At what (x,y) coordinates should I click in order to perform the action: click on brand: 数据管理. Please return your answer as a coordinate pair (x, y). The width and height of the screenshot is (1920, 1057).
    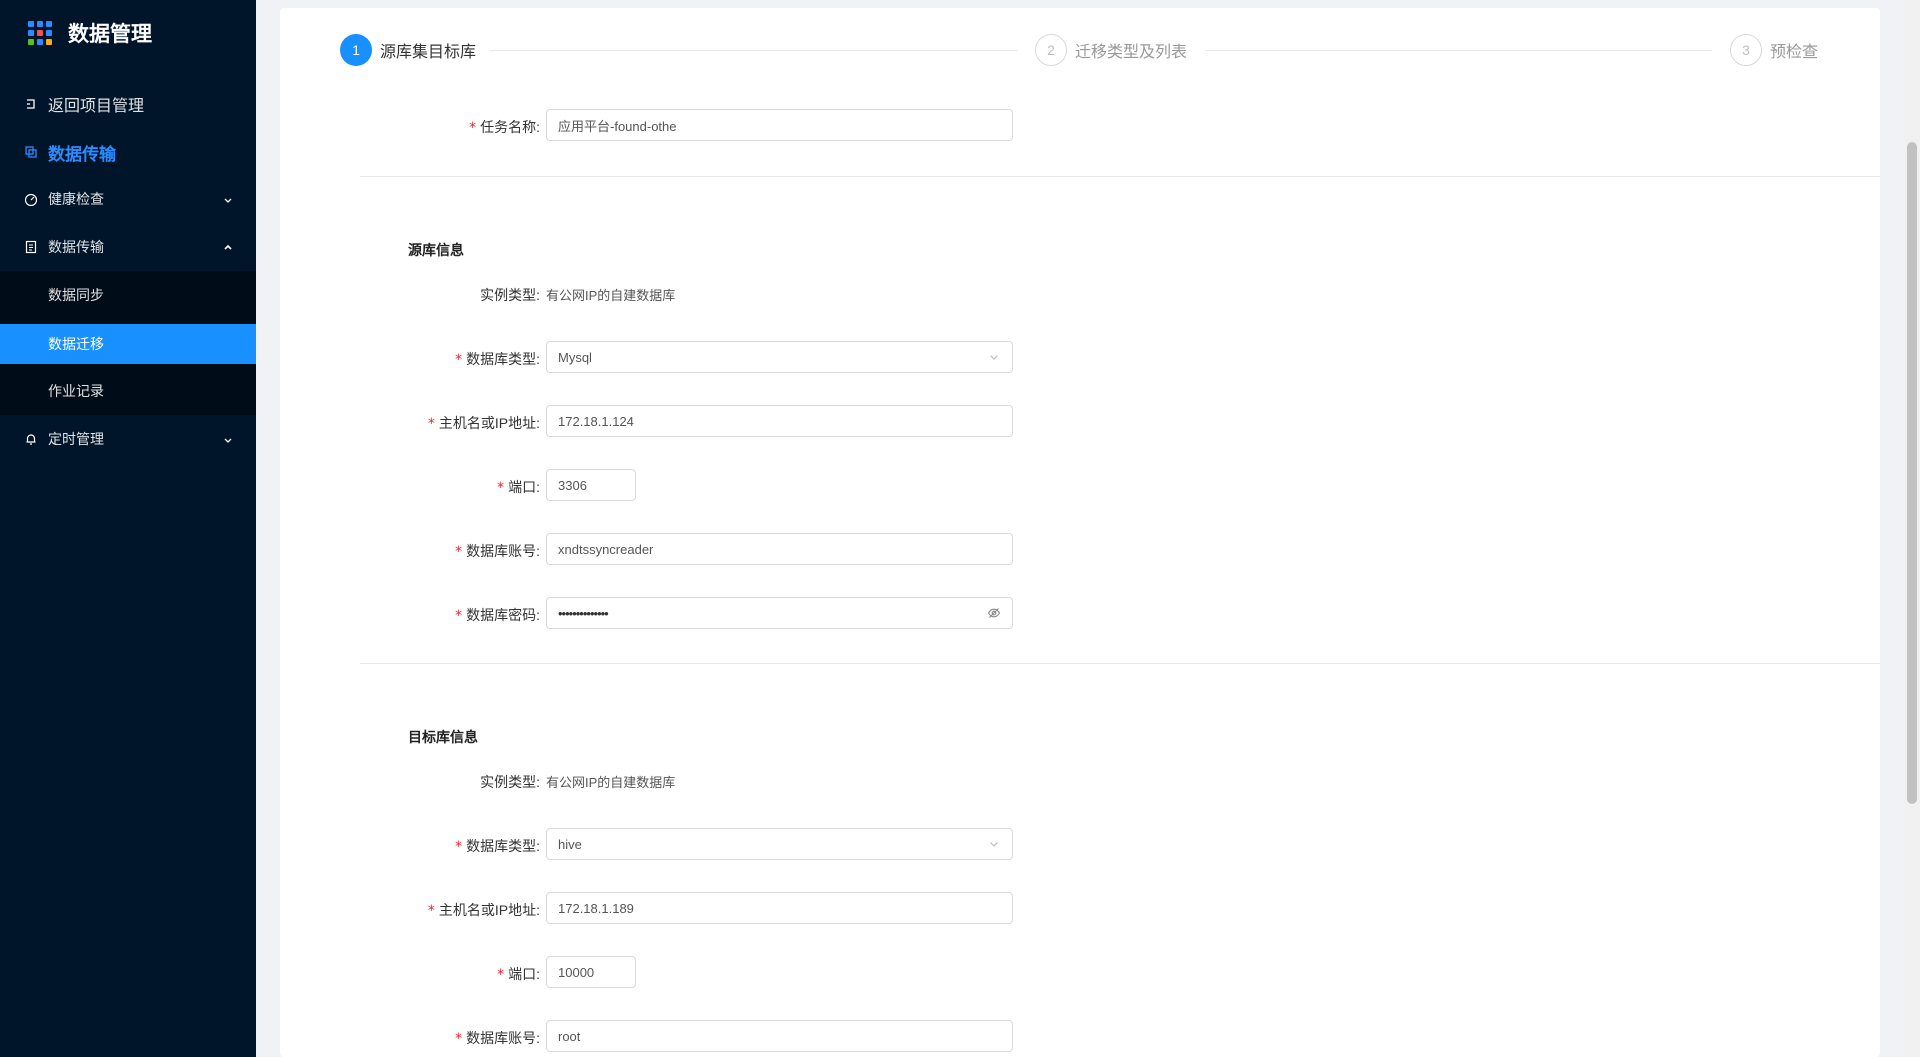
    Looking at the image, I should click on (90, 33).